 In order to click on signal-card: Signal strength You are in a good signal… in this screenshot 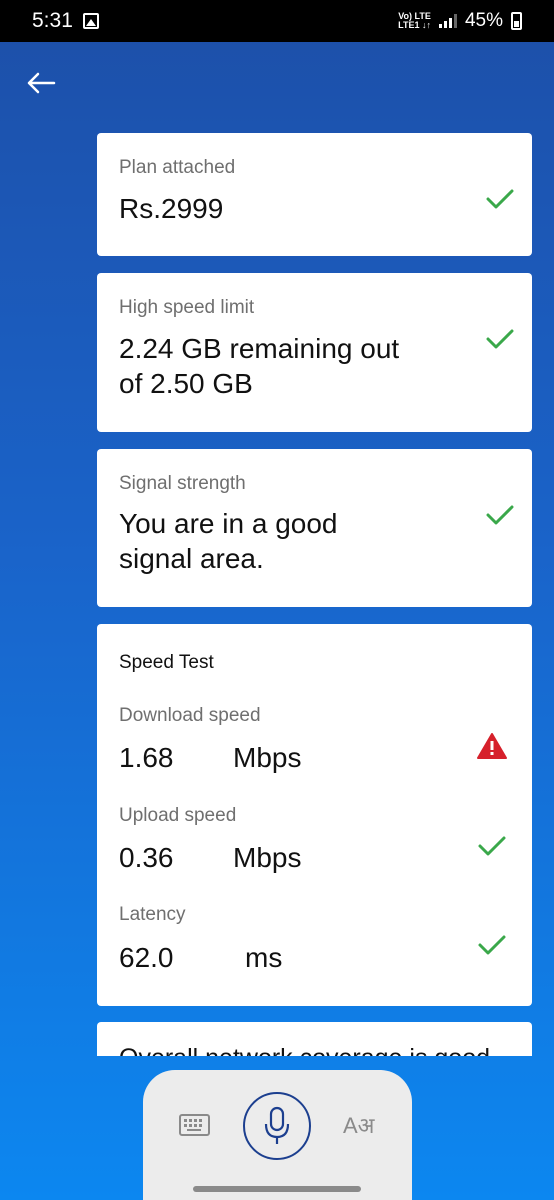, I will do `click(314, 528)`.